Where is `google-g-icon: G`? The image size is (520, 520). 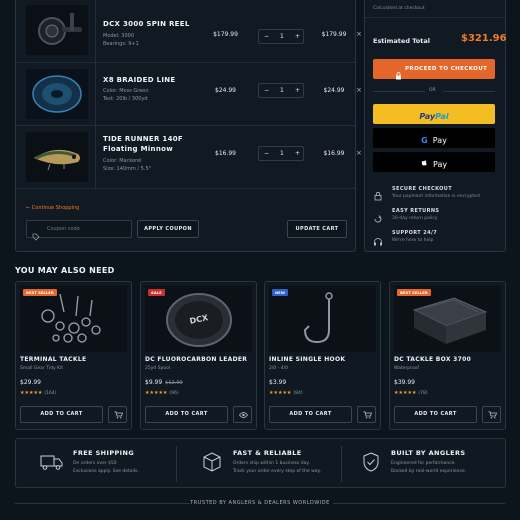 google-g-icon: G is located at coordinates (424, 140).